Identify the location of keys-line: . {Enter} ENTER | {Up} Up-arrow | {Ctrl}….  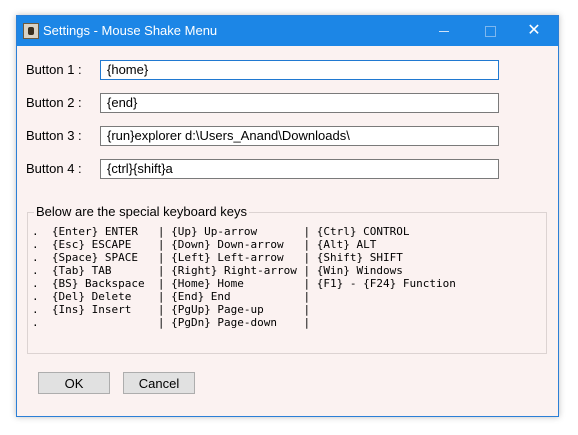
(221, 231).